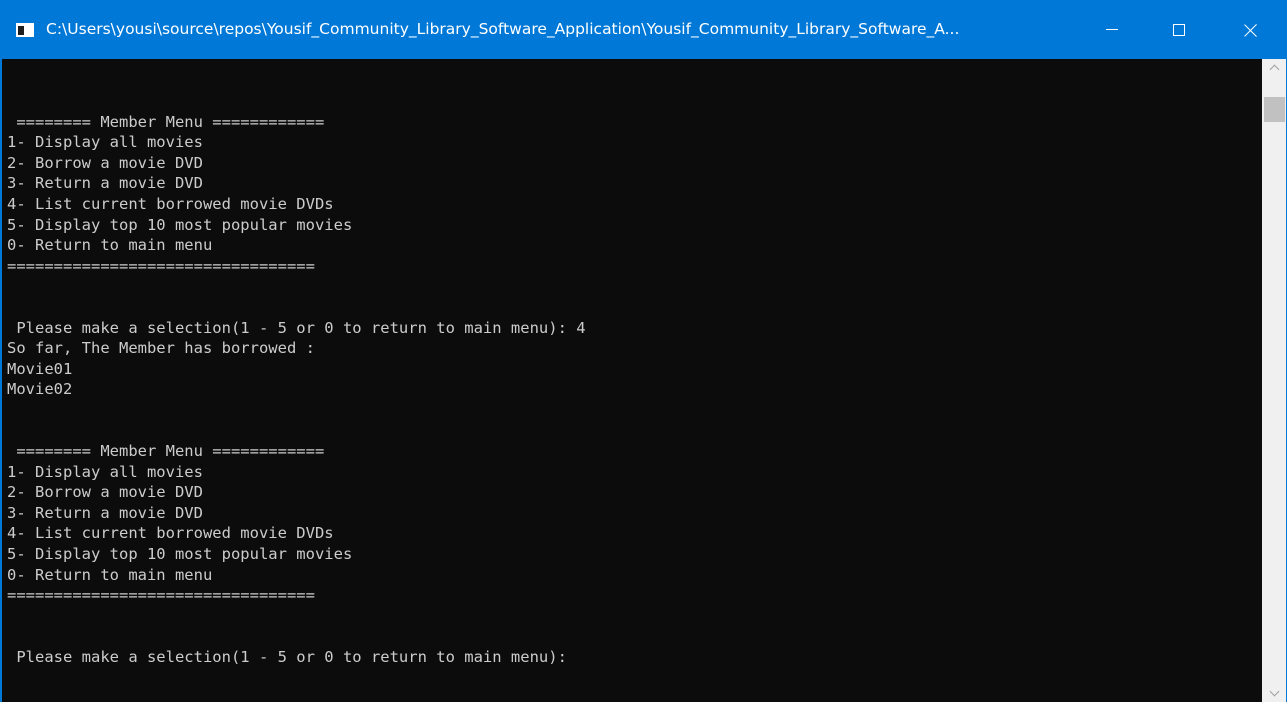  I want to click on console-line: Movie02, so click(40, 389).